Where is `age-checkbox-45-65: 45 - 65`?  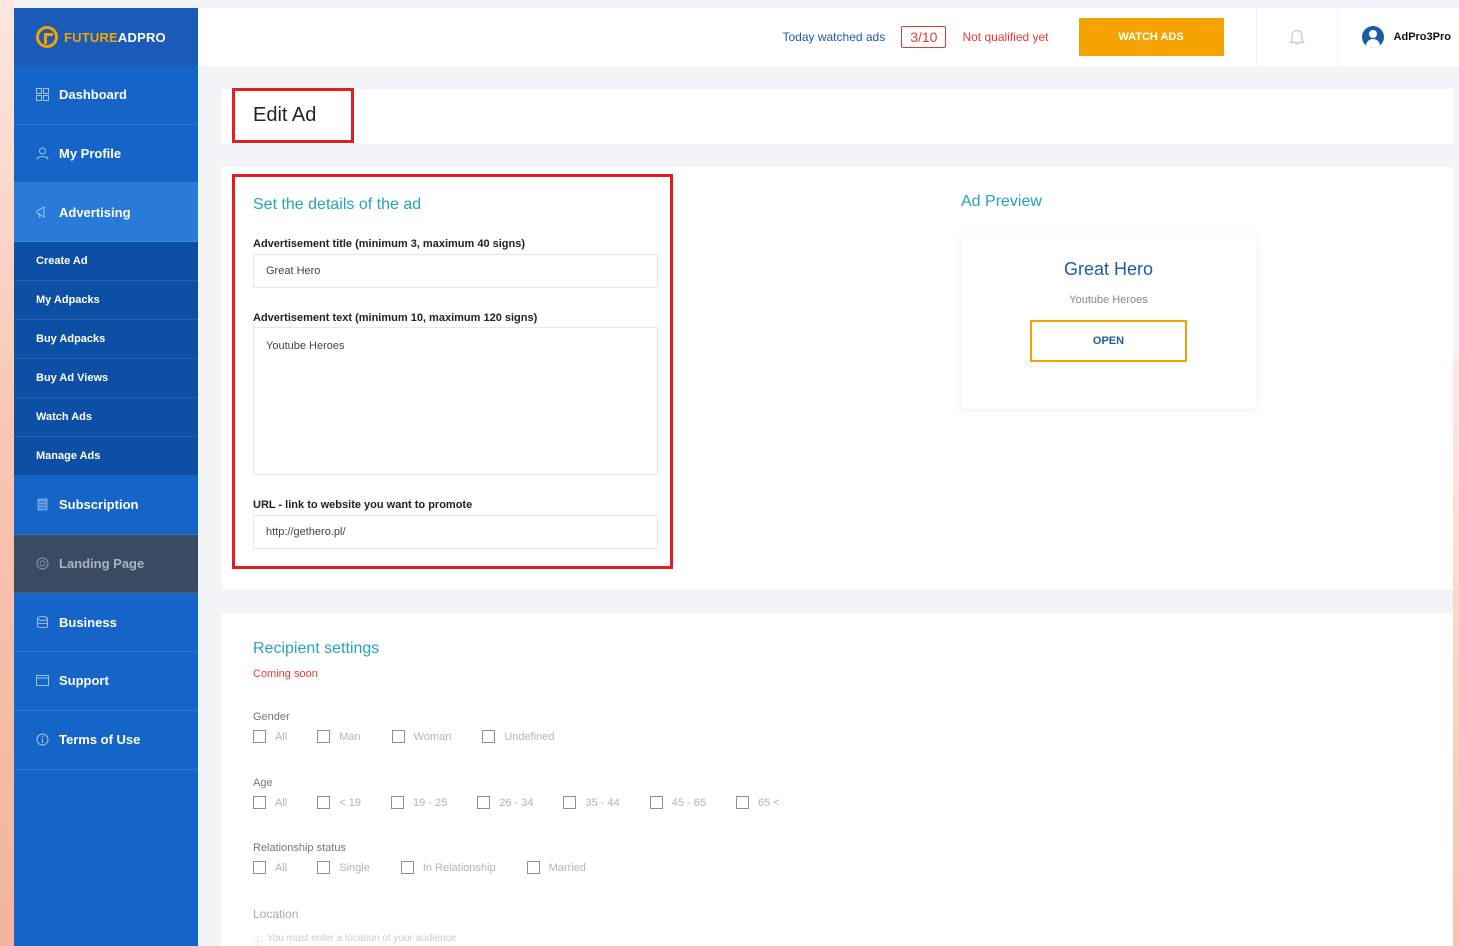
age-checkbox-45-65: 45 - 65 is located at coordinates (677, 802).